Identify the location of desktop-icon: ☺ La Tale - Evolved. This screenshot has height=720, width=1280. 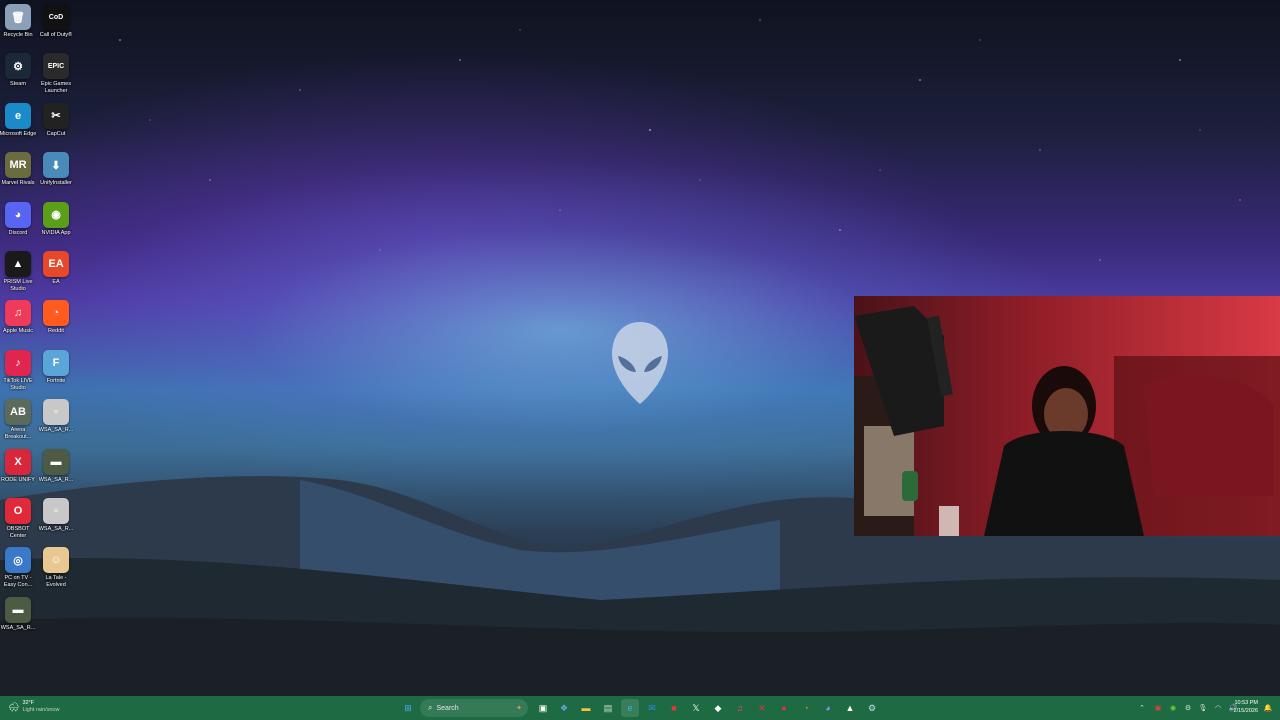
(56, 566).